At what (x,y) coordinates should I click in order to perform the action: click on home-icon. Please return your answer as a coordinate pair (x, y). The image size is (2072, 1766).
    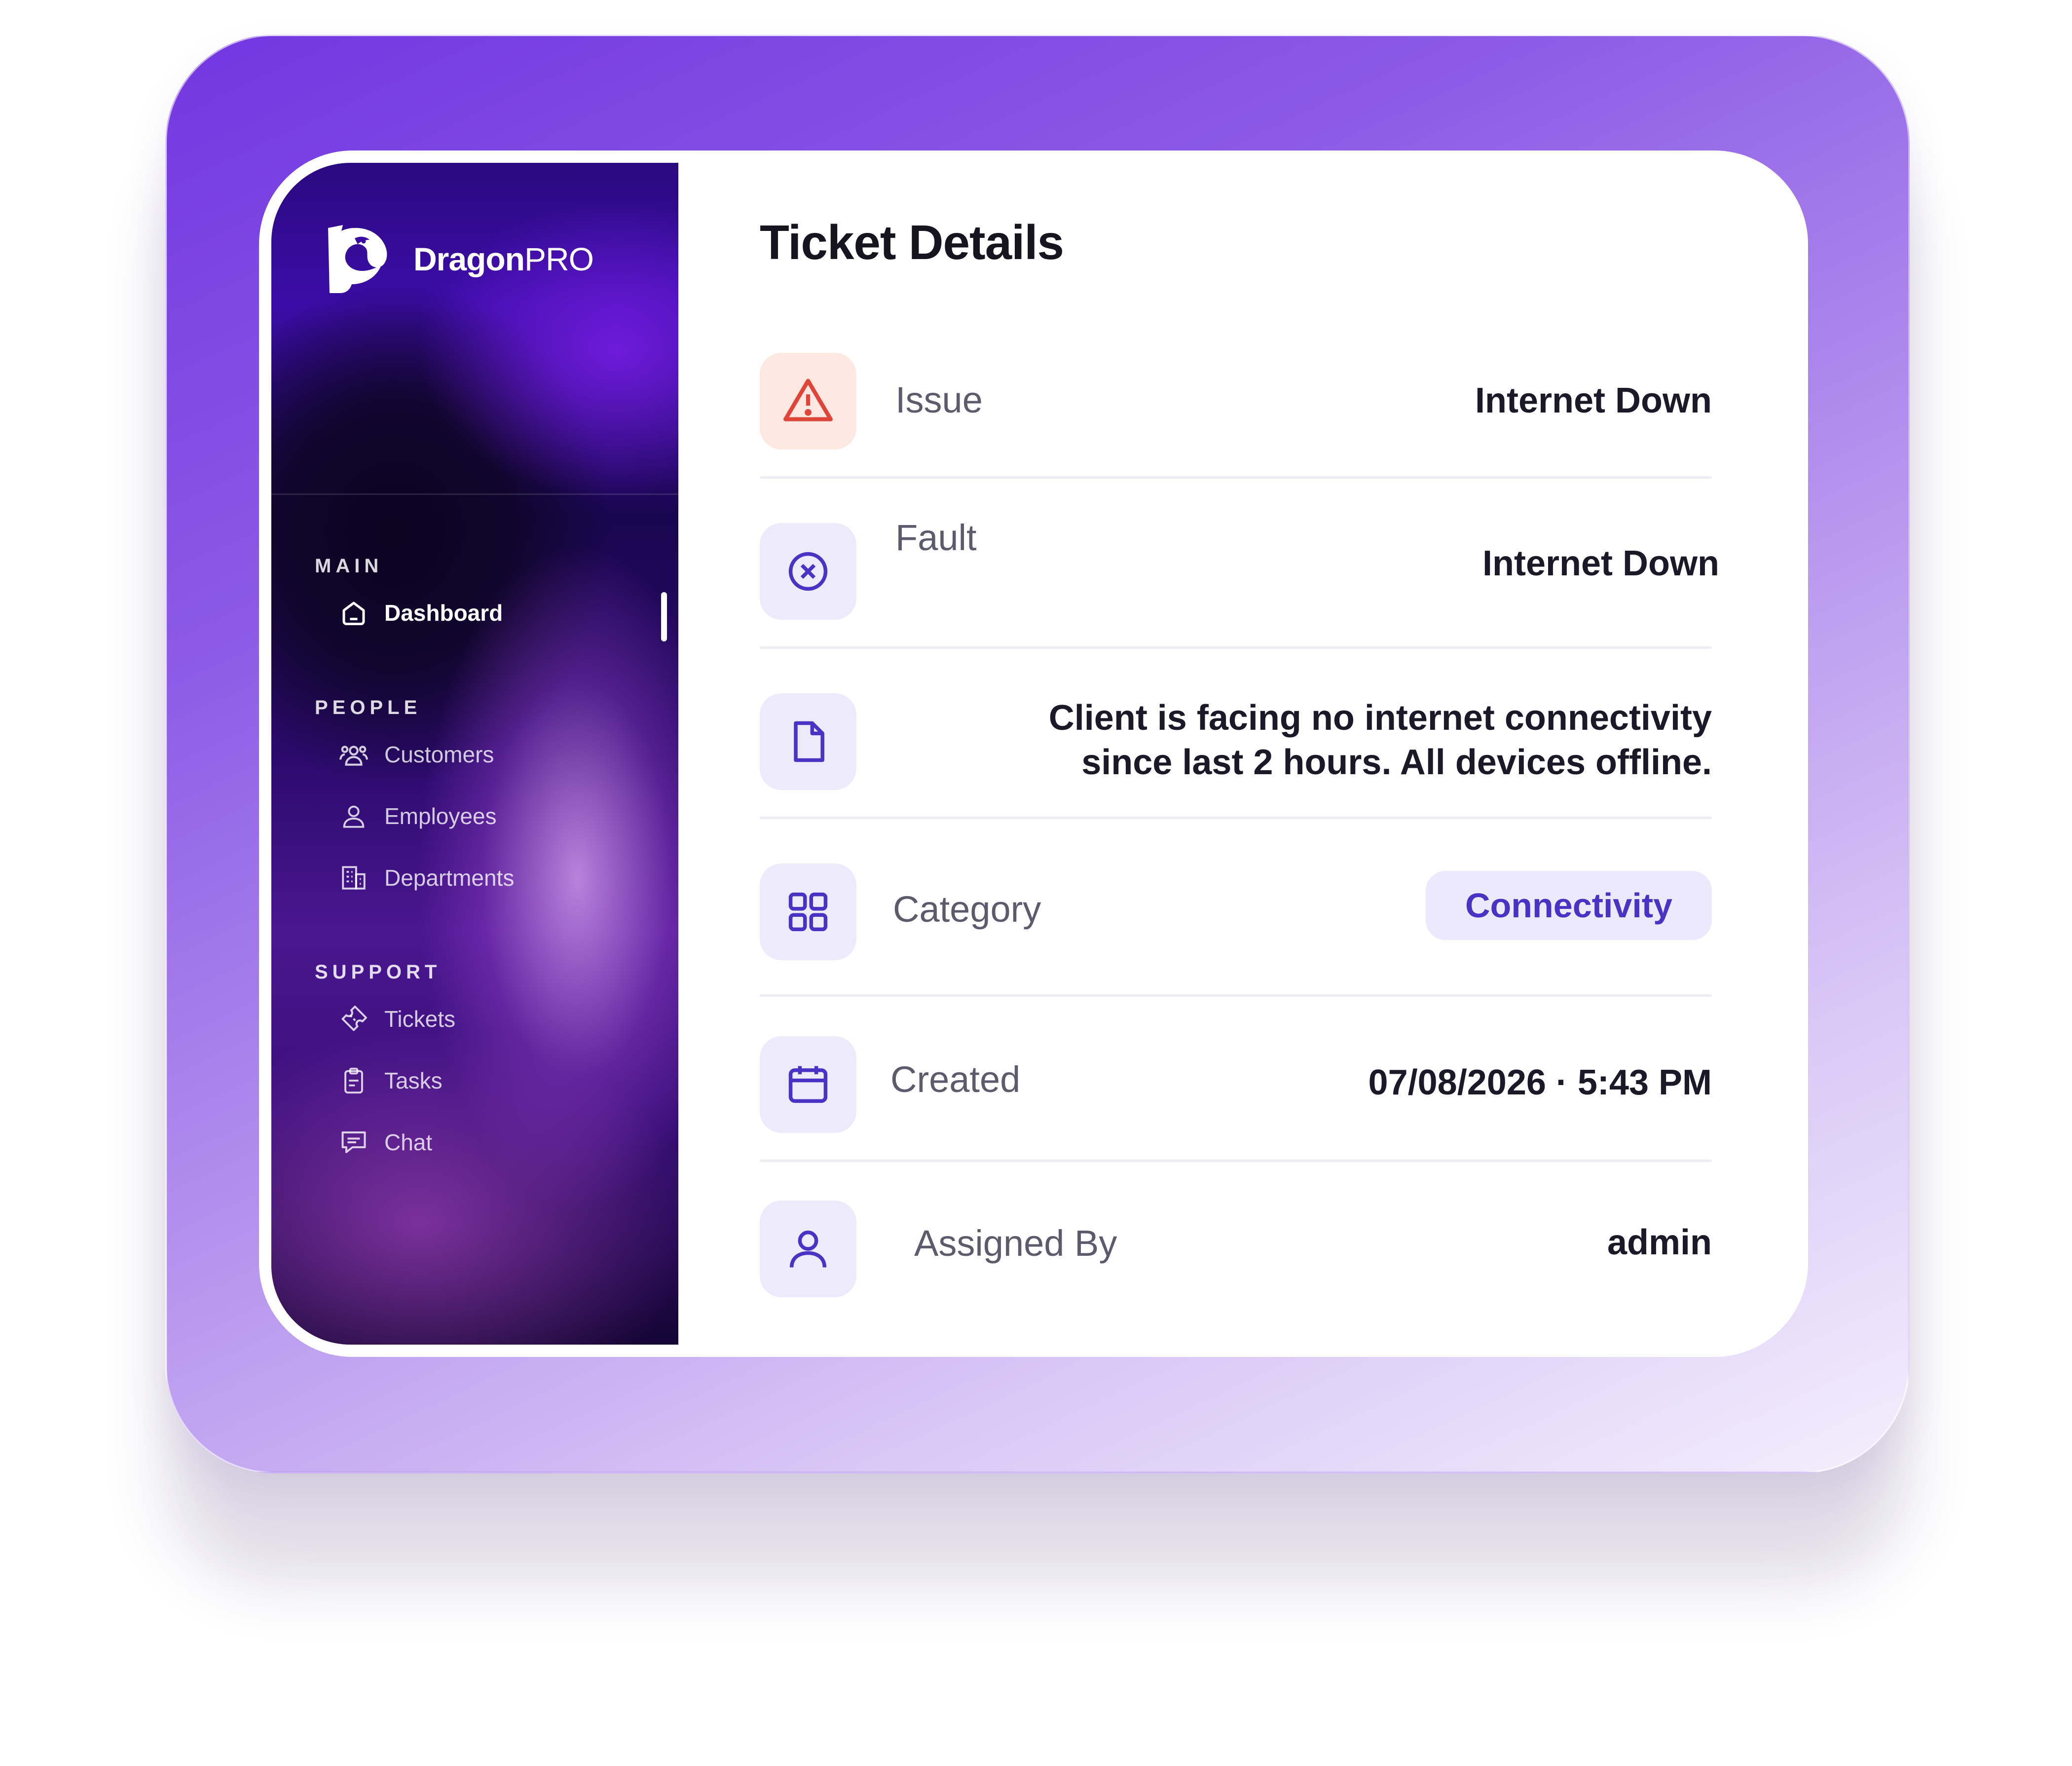
    Looking at the image, I should click on (354, 613).